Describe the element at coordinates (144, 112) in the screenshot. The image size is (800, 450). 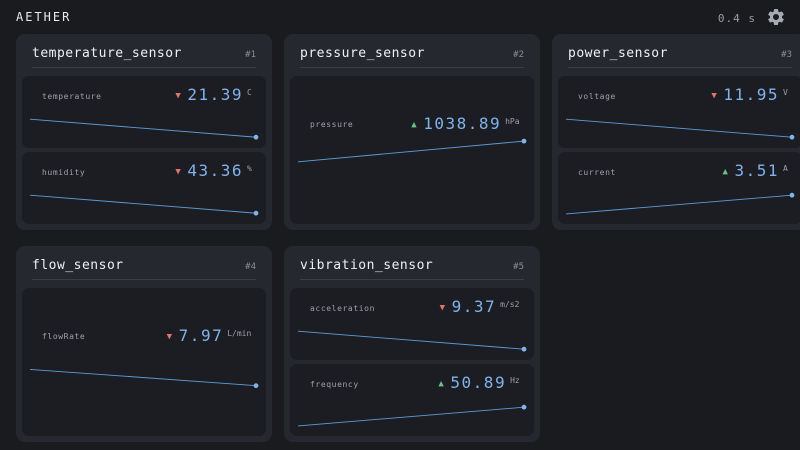
I see `metric-panel-temperature: temperature ▼ 21.39 C` at that location.